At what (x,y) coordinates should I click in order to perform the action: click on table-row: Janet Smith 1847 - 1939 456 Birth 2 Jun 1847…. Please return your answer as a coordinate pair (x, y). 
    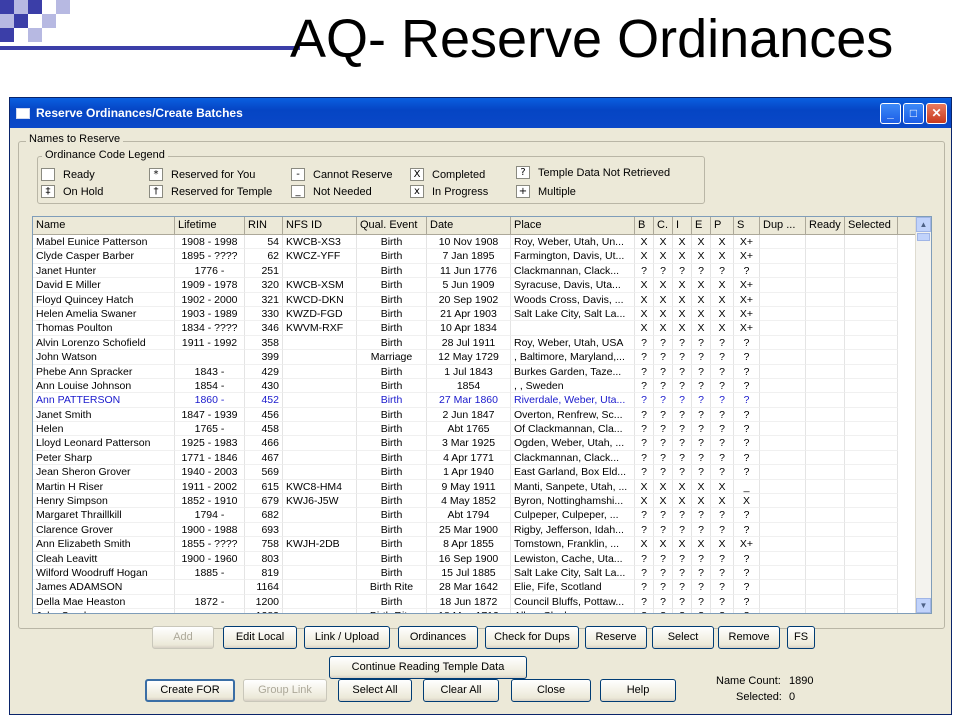
    Looking at the image, I should click on (482, 415).